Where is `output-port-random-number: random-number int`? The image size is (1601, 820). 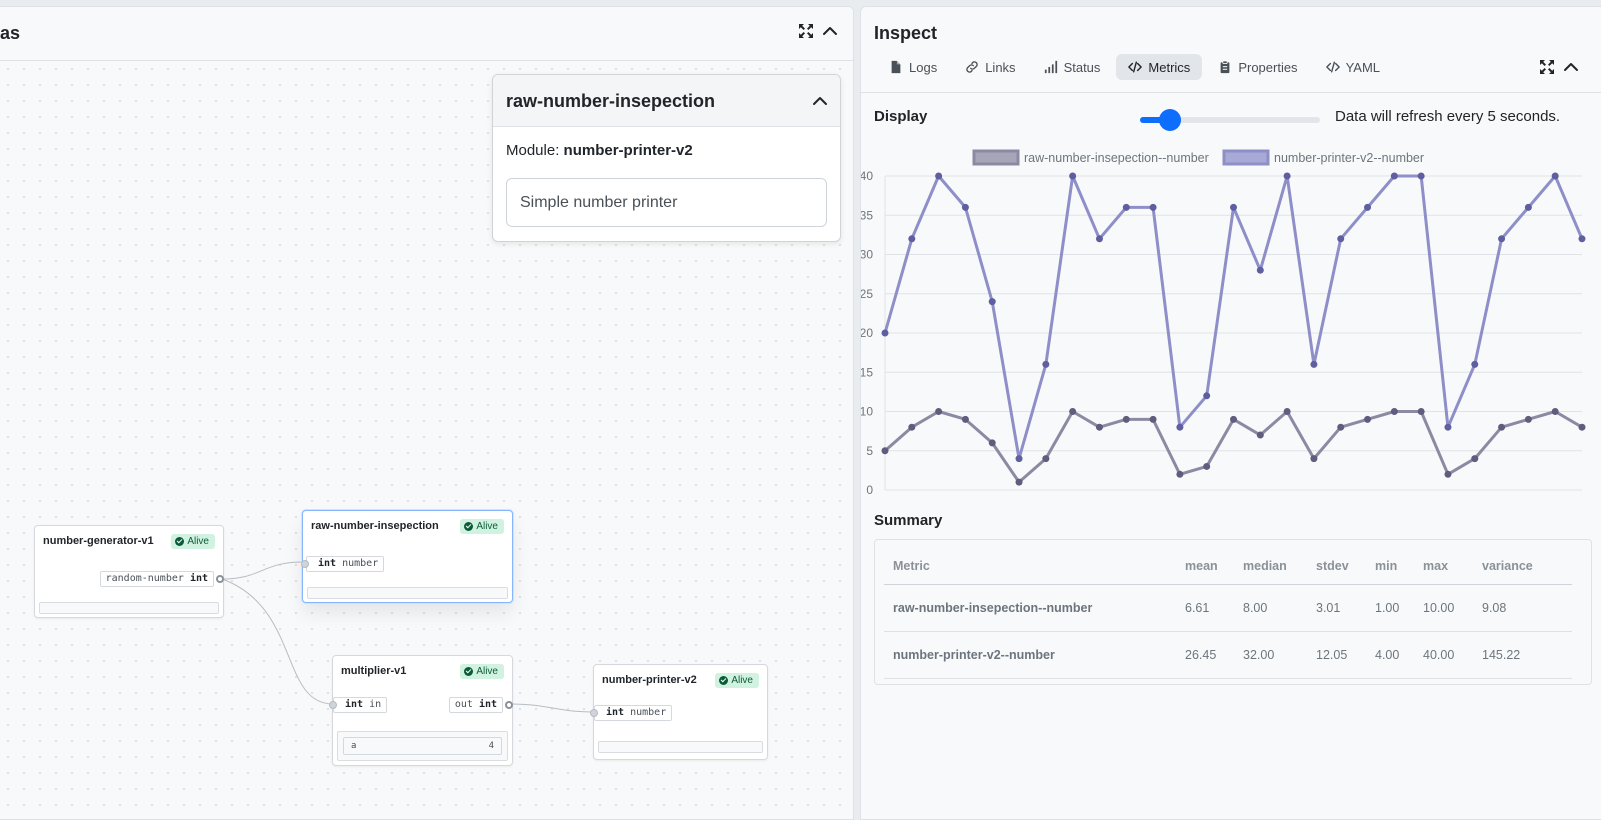 output-port-random-number: random-number int is located at coordinates (156, 579).